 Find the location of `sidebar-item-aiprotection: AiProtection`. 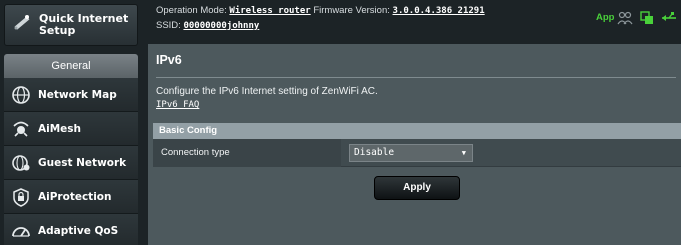

sidebar-item-aiprotection: AiProtection is located at coordinates (71, 197).